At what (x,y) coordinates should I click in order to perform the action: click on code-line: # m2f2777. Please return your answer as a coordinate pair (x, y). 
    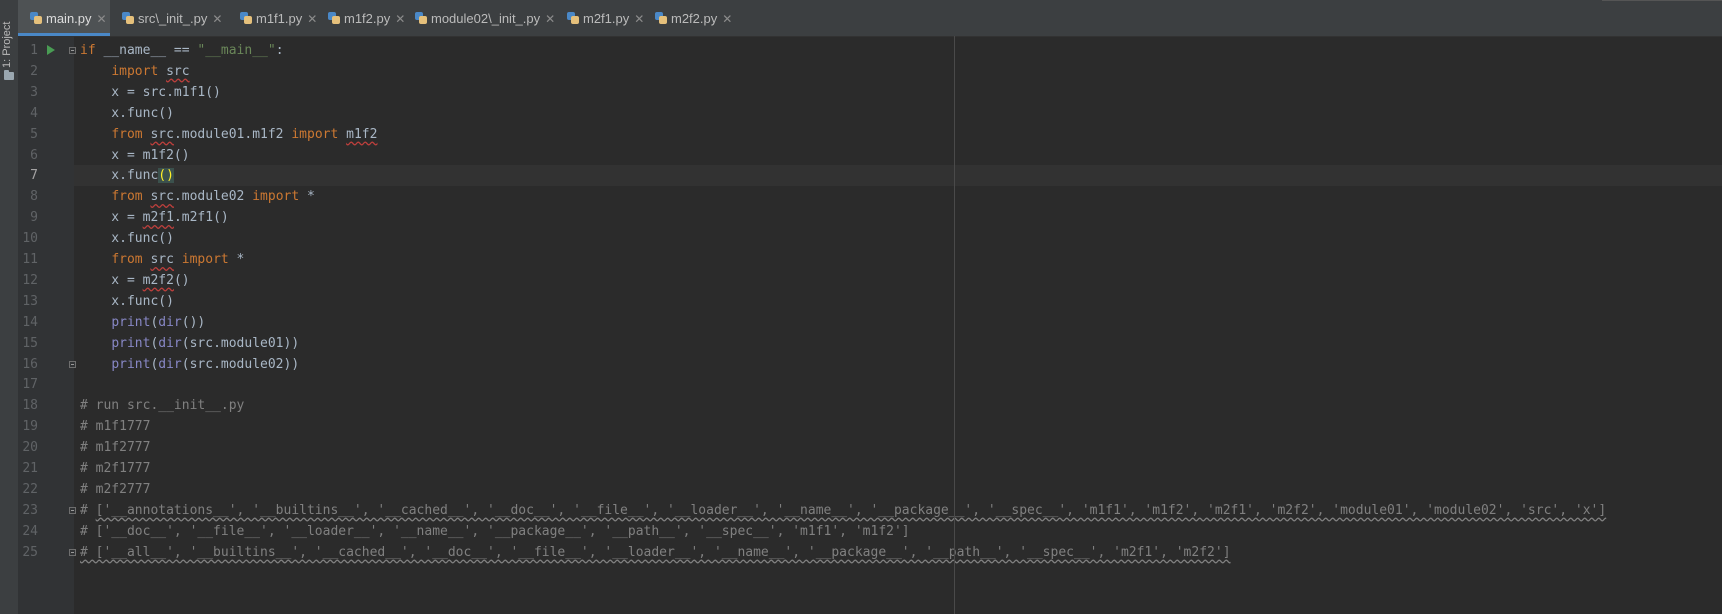
    Looking at the image, I should click on (901, 489).